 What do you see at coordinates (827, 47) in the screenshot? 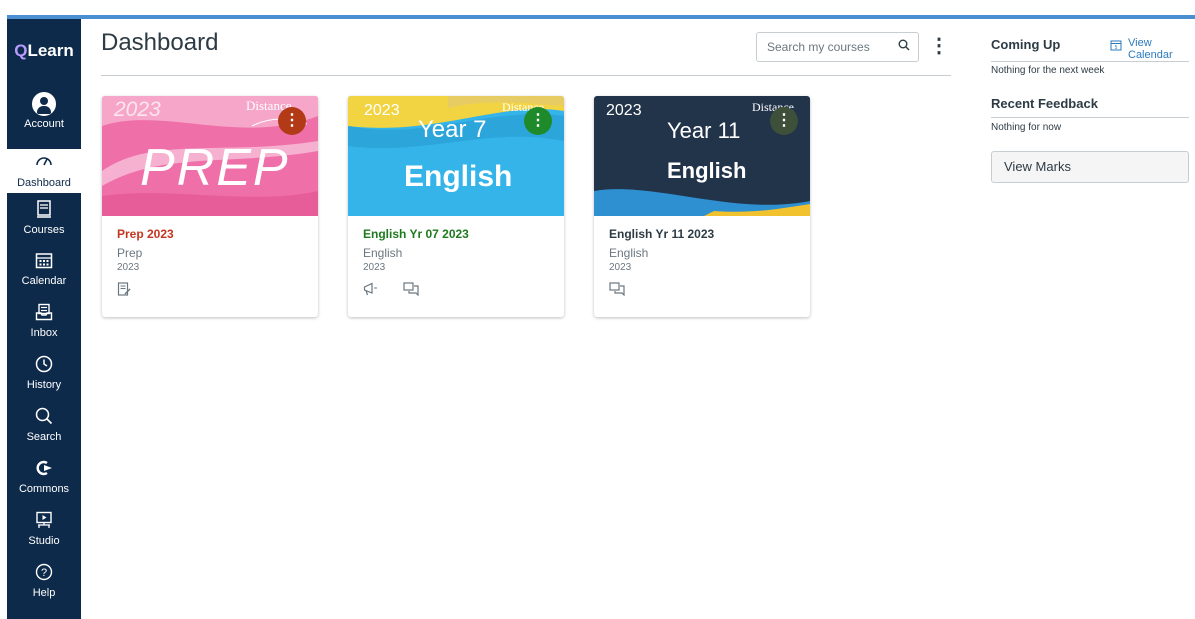
I see `search-courses-input` at bounding box center [827, 47].